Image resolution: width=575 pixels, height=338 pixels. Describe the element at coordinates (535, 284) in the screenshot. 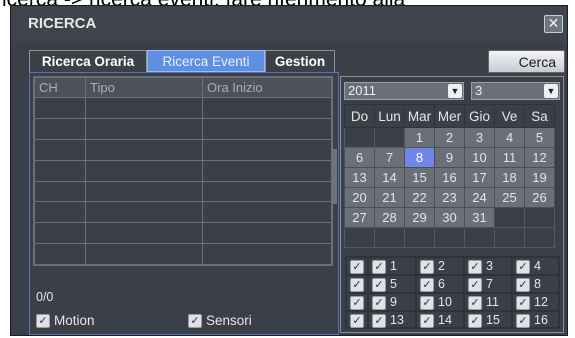

I see `channel-option: ✓ 8` at that location.